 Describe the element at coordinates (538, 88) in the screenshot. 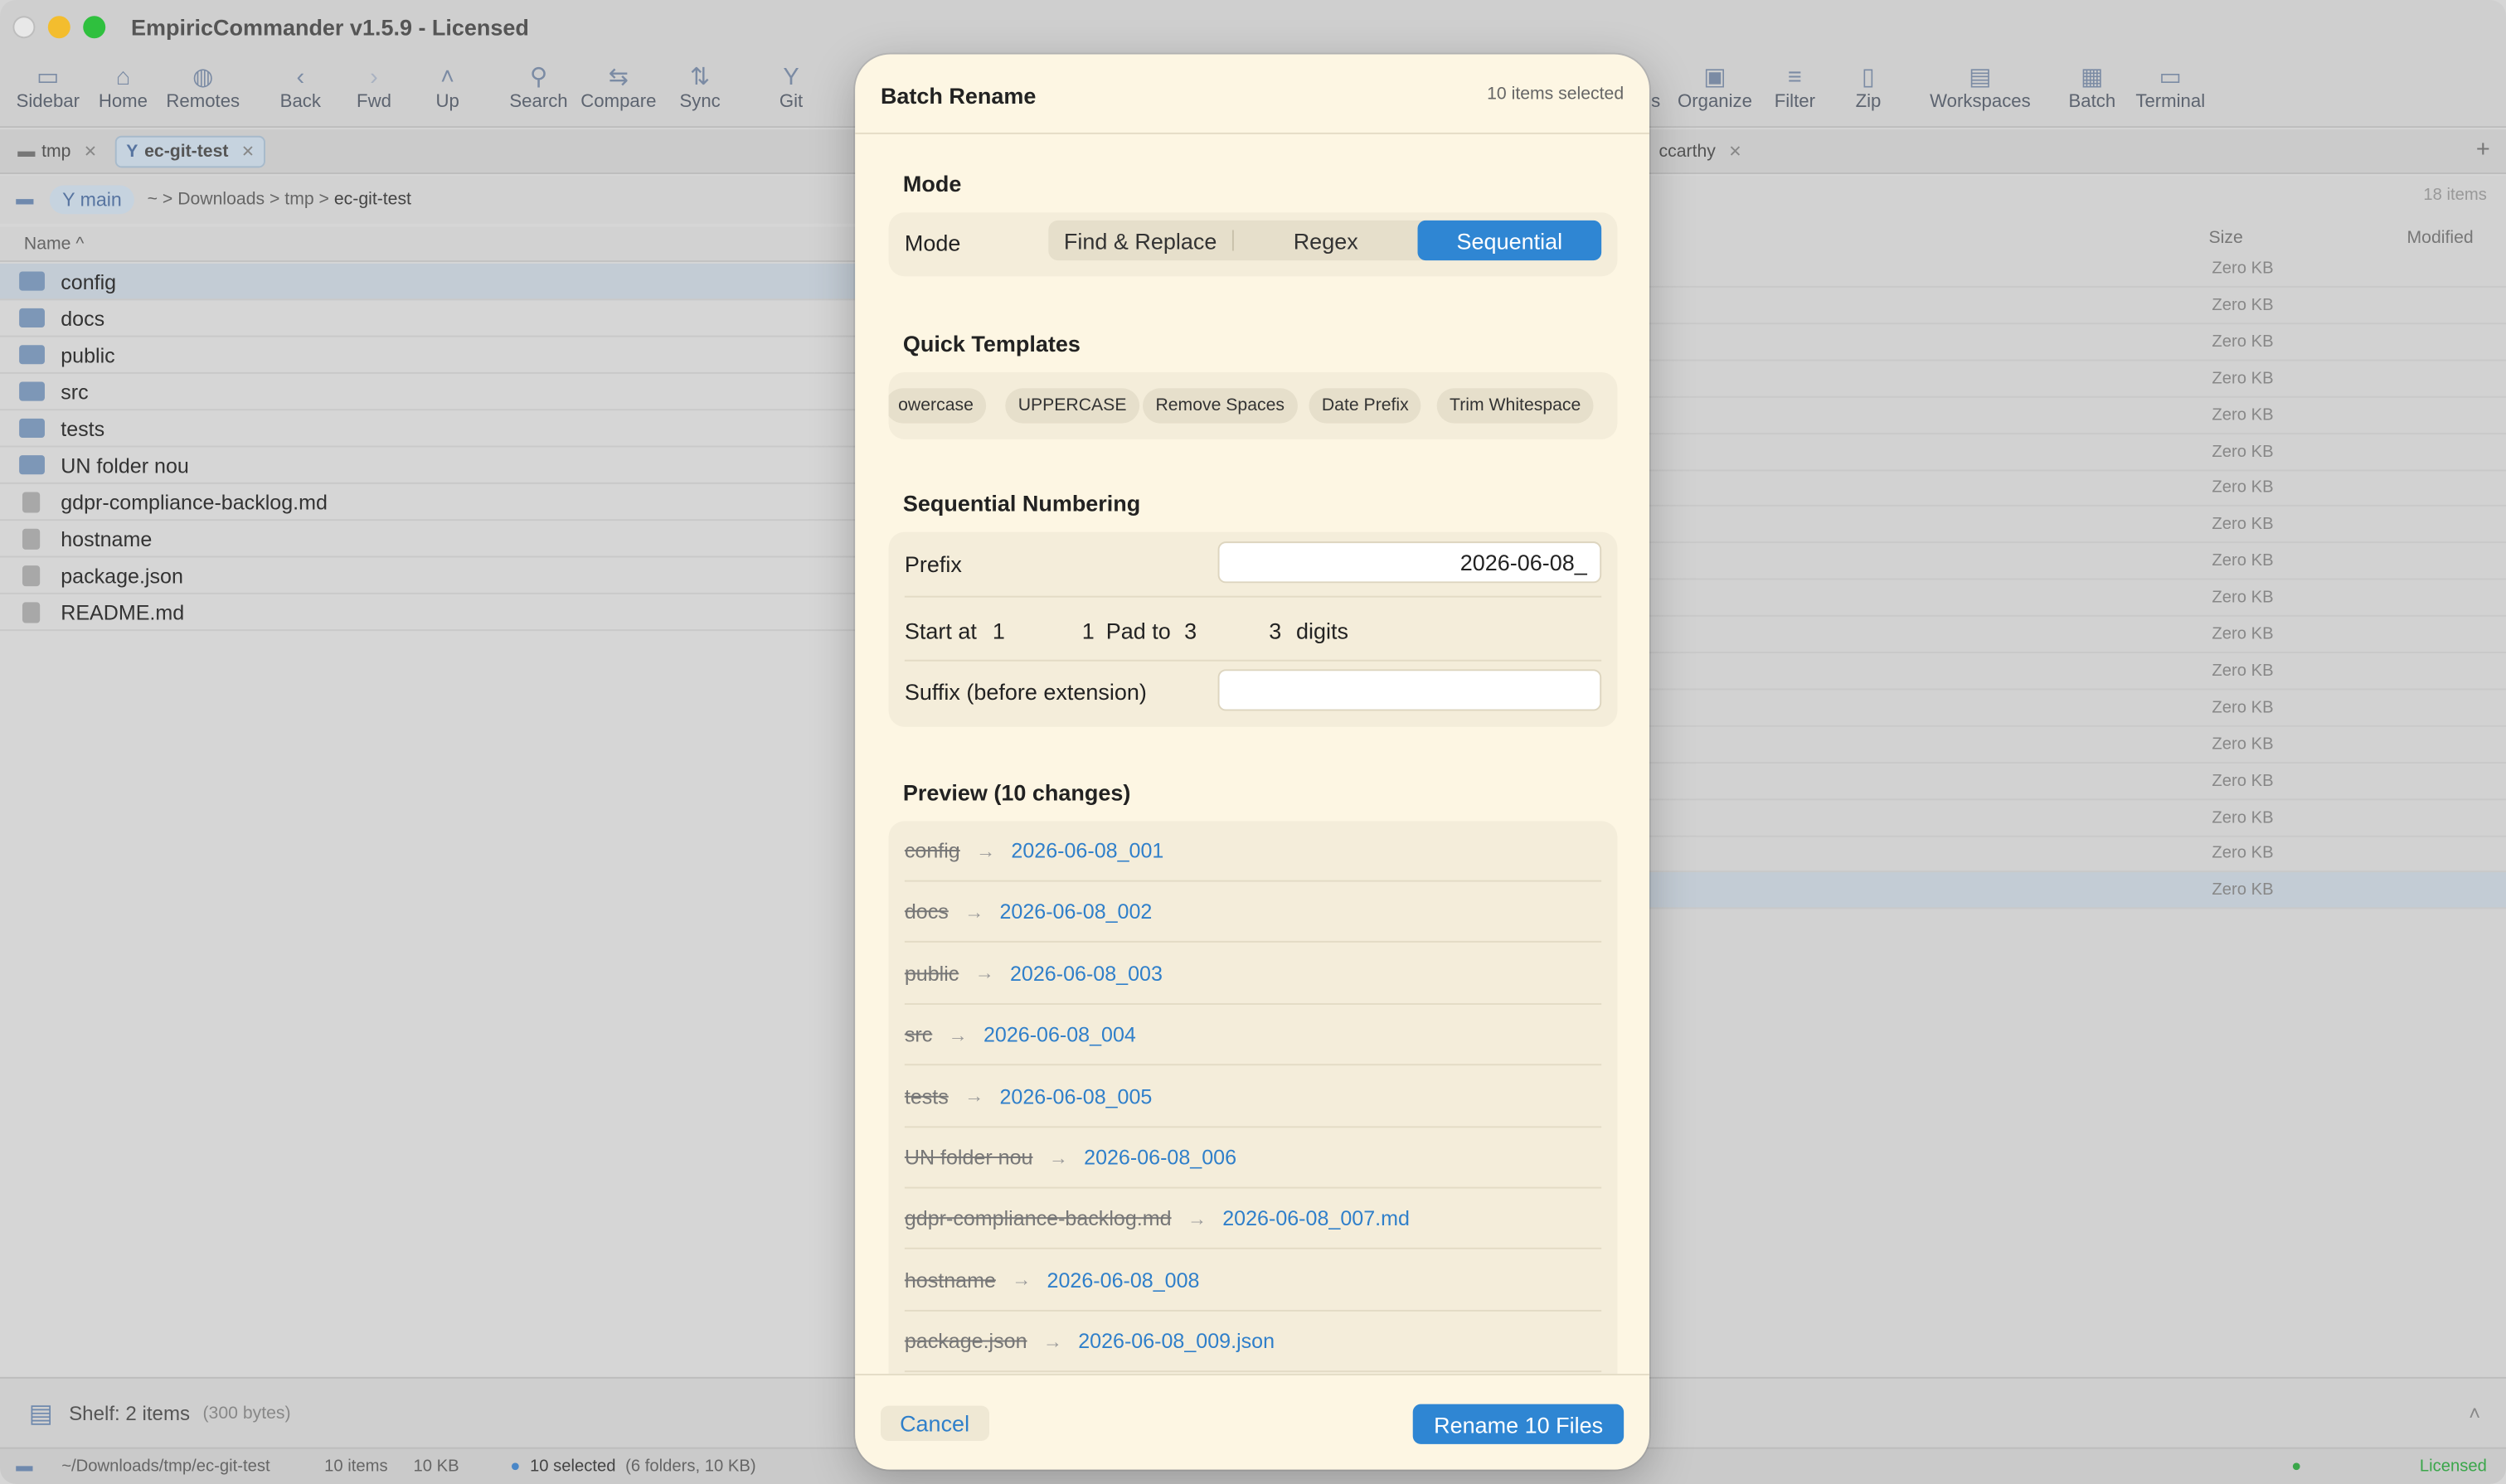

I see `toolbar-search-button: ⚲ Search` at that location.